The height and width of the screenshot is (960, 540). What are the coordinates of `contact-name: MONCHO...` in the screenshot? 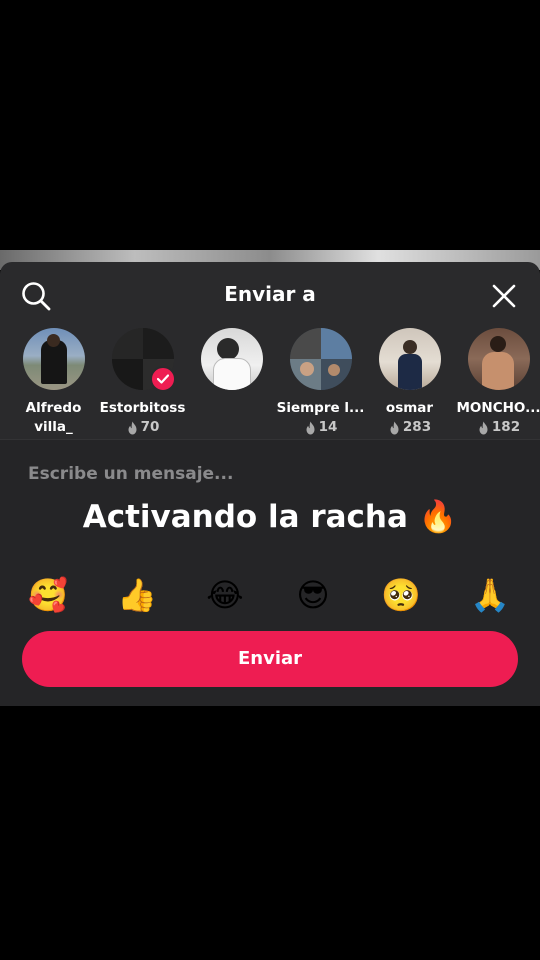 It's located at (498, 408).